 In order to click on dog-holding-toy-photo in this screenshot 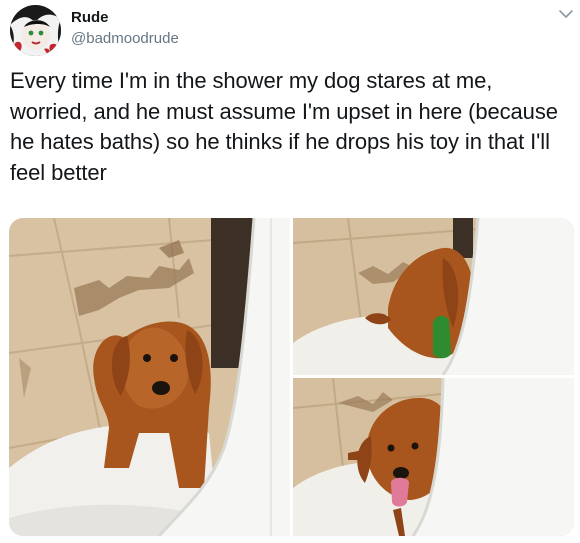, I will do `click(433, 457)`.